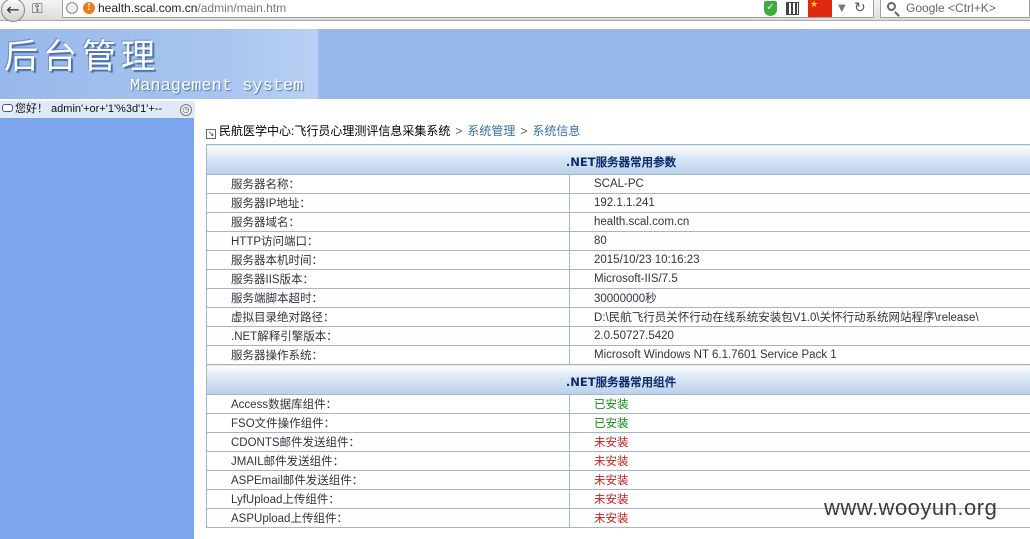 The image size is (1030, 539). What do you see at coordinates (7, 108) in the screenshot?
I see `chat-bubble-icon` at bounding box center [7, 108].